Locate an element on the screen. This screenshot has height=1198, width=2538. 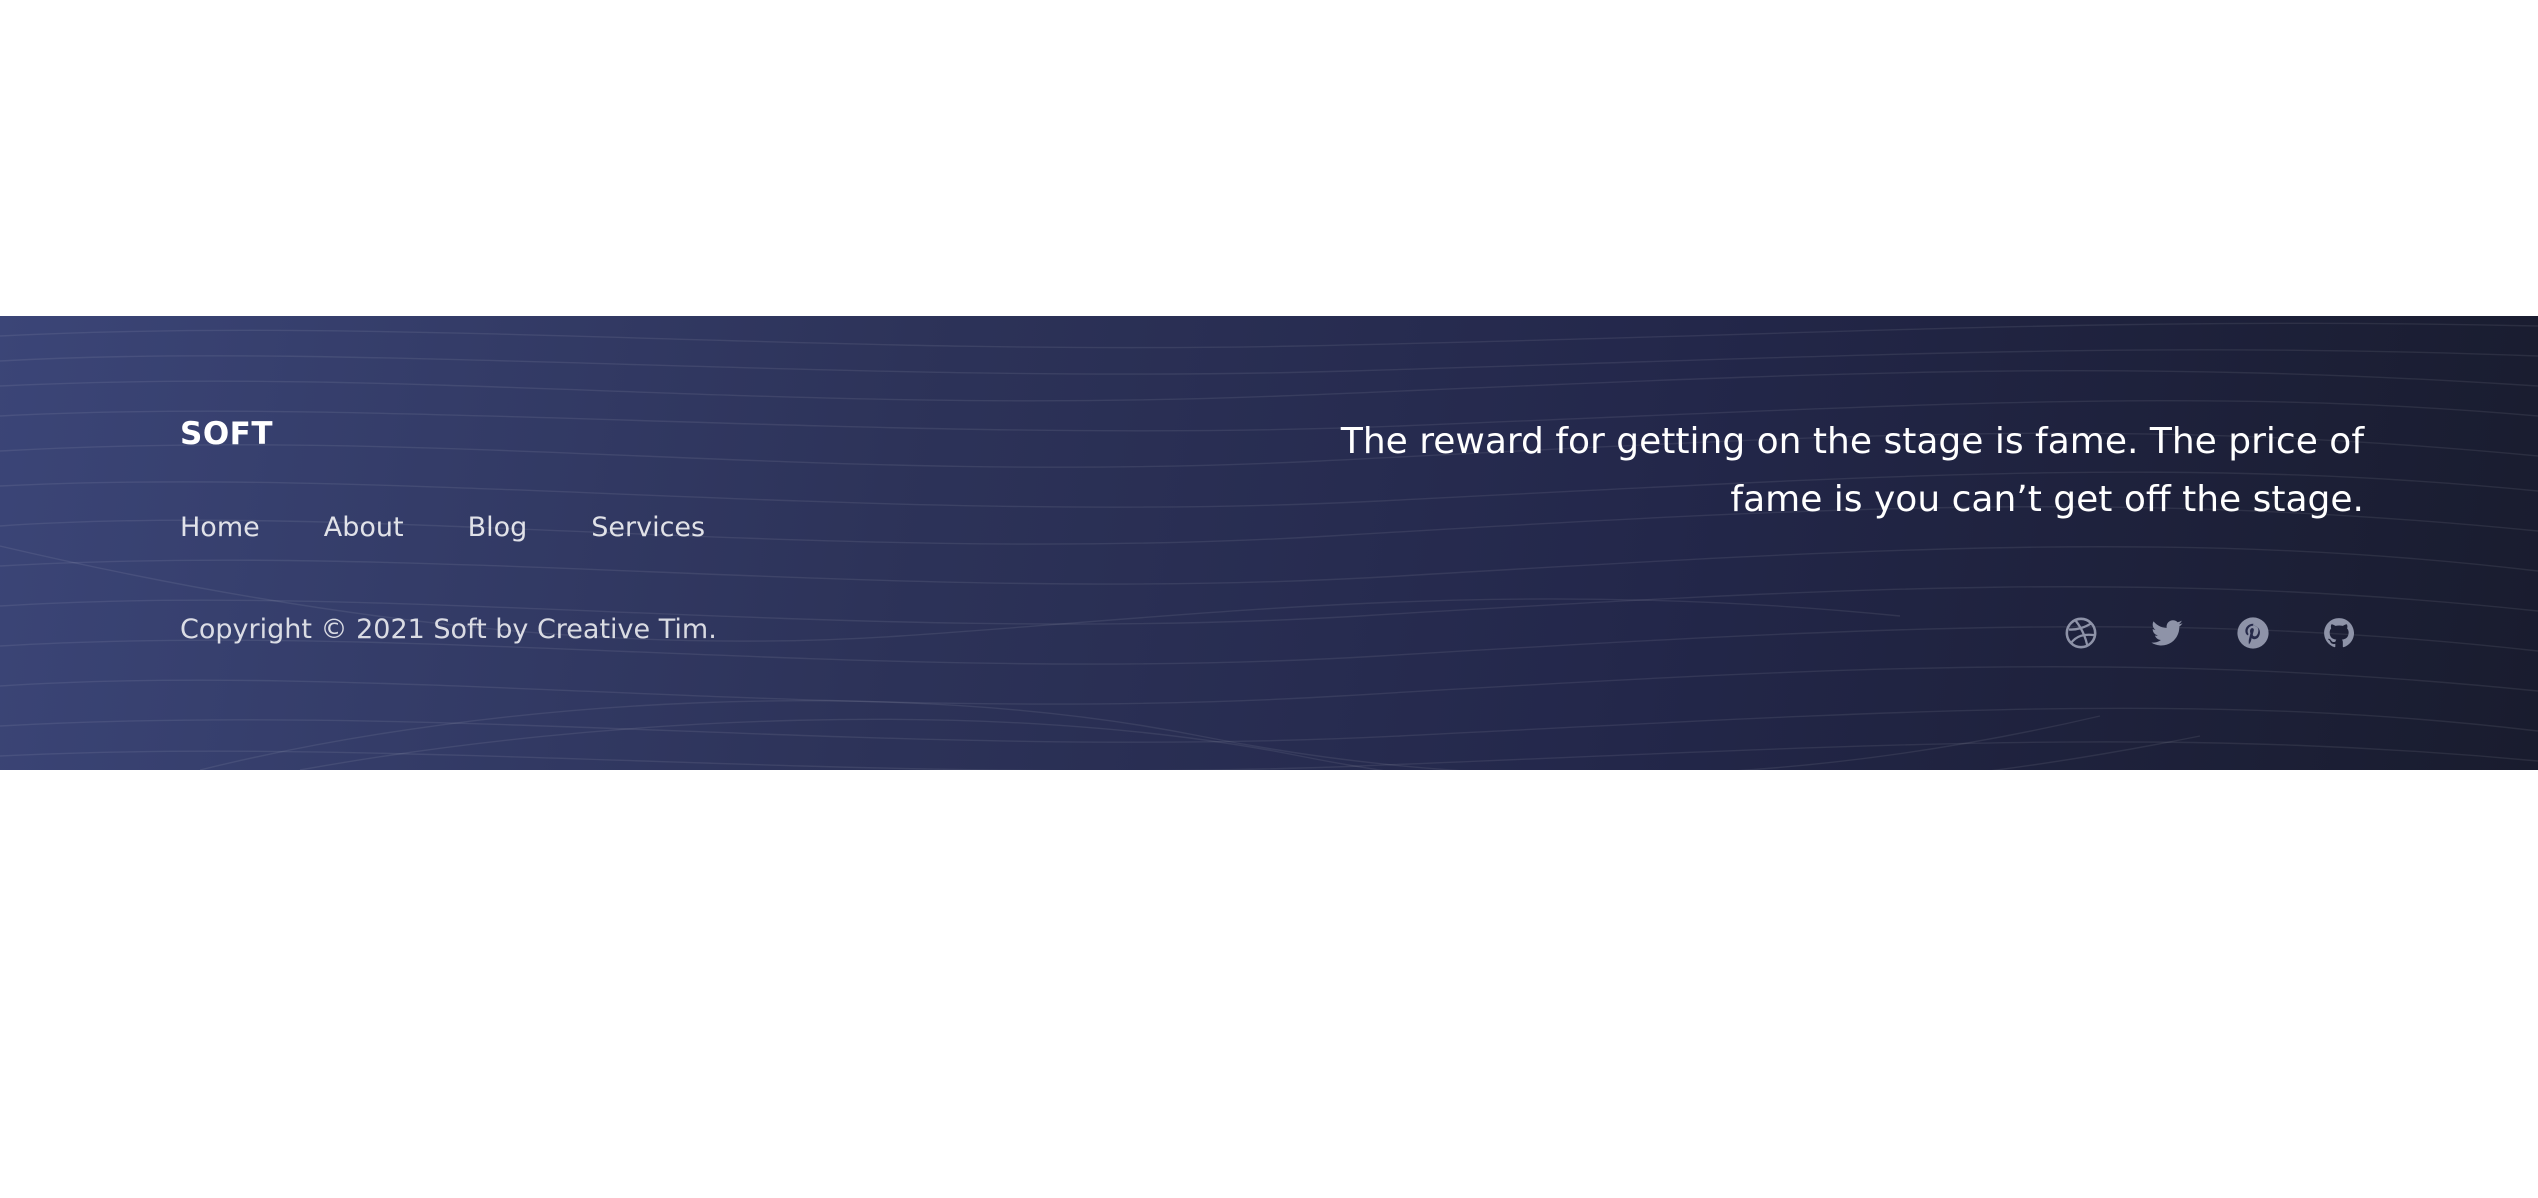
github-link is located at coordinates (2339, 633).